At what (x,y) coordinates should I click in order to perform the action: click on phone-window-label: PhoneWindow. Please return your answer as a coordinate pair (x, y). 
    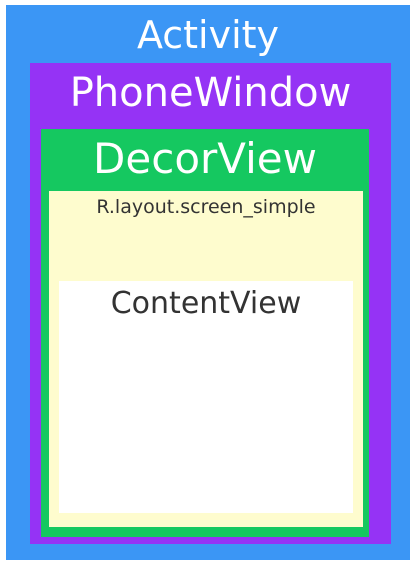
    Looking at the image, I should click on (210, 93).